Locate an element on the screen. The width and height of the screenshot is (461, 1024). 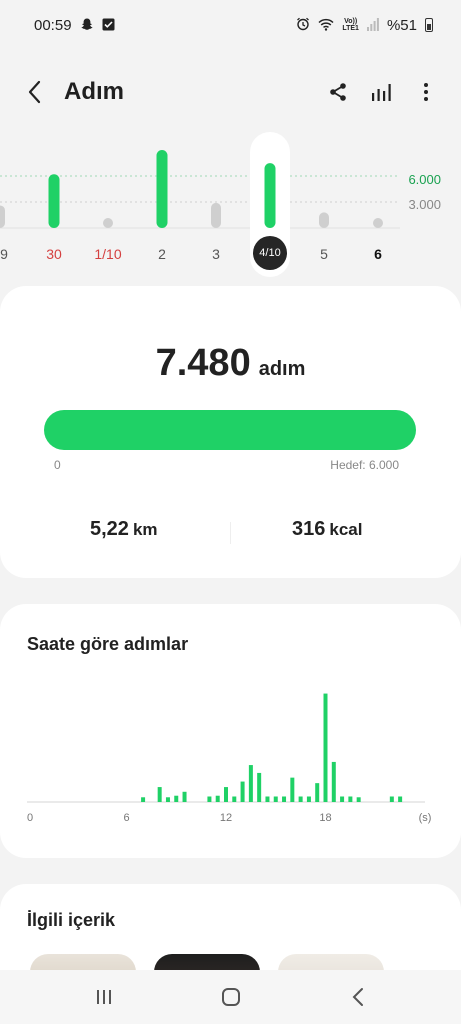
more-icon is located at coordinates (426, 92).